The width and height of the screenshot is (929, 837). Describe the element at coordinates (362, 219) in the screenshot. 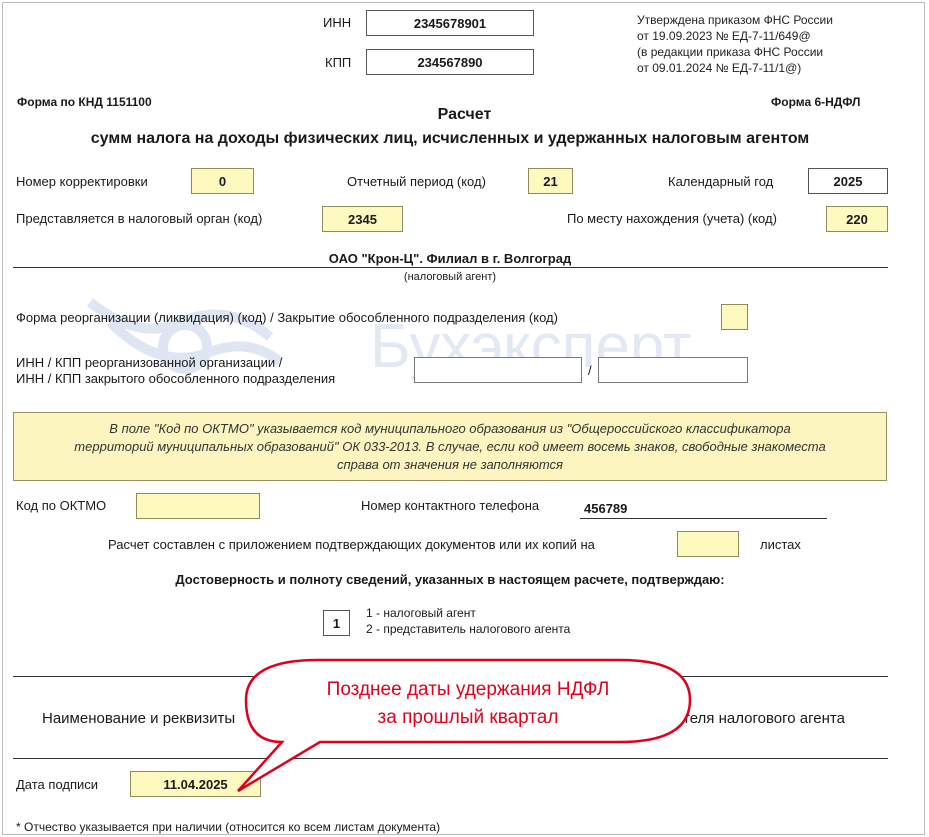

I see `tax-office-field: 2345` at that location.